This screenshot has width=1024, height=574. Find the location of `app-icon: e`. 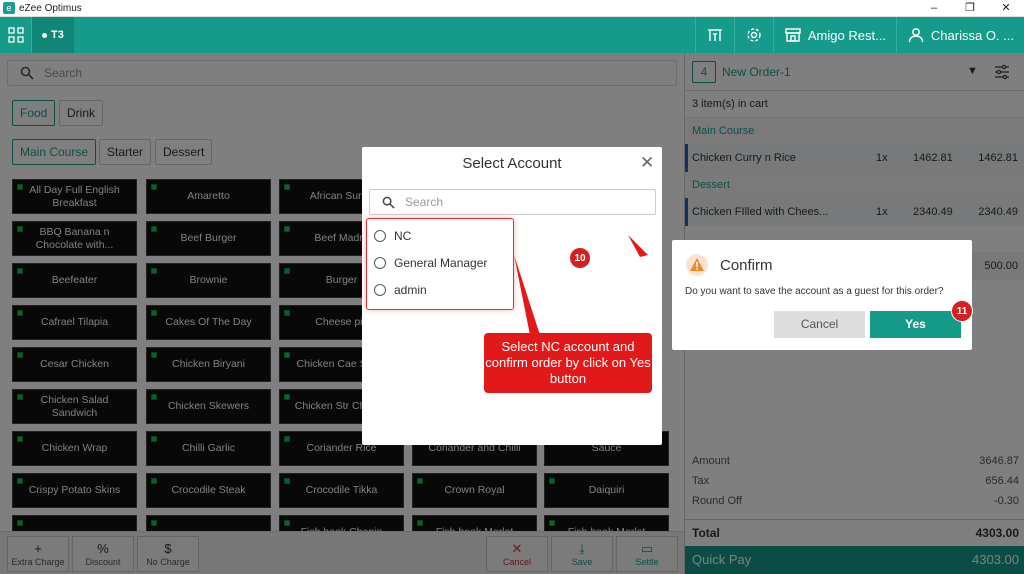

app-icon: e is located at coordinates (9, 8).